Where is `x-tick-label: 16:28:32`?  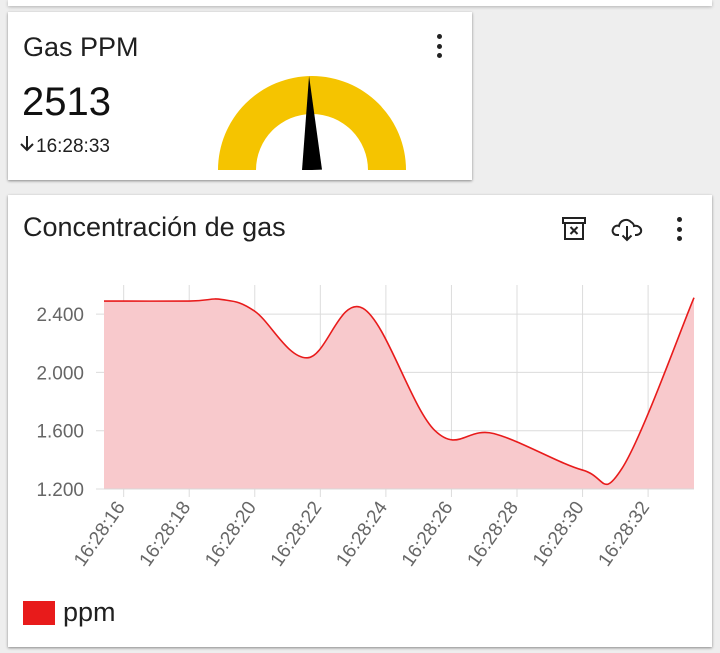
x-tick-label: 16:28:32 is located at coordinates (625, 534).